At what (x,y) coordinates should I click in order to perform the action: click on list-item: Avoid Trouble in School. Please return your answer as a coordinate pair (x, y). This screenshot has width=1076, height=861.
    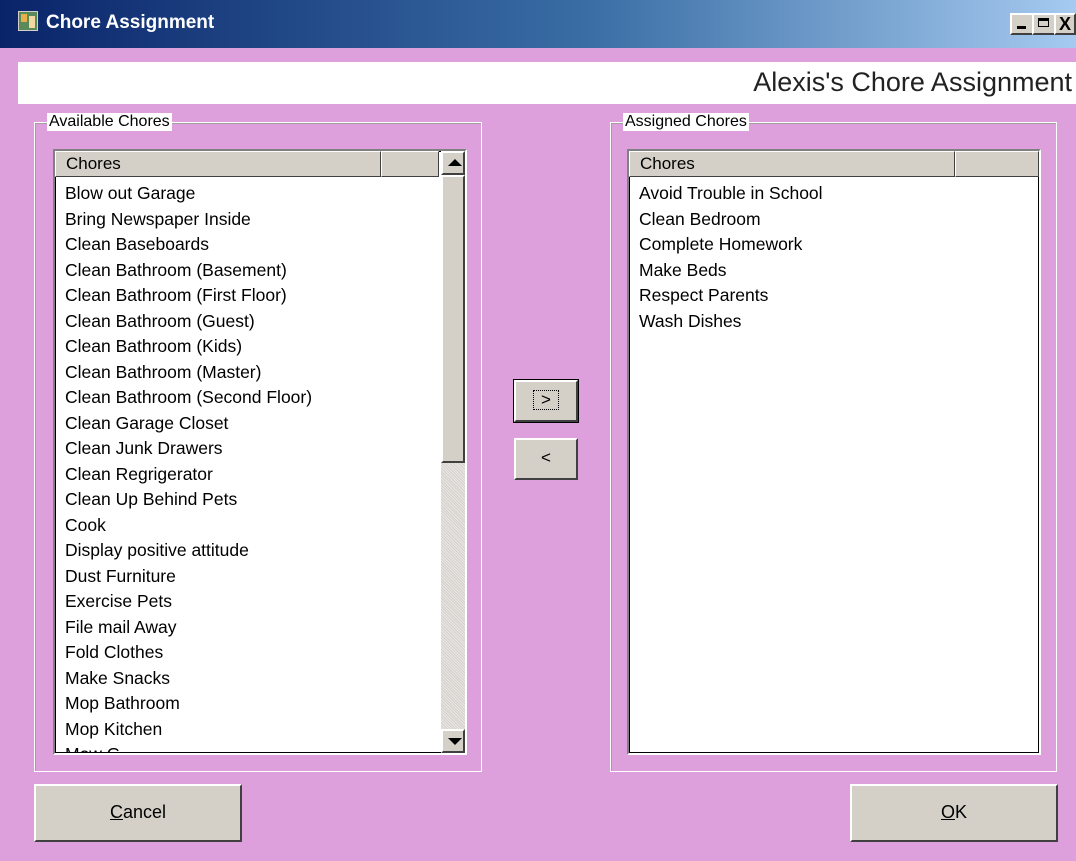
    Looking at the image, I should click on (834, 194).